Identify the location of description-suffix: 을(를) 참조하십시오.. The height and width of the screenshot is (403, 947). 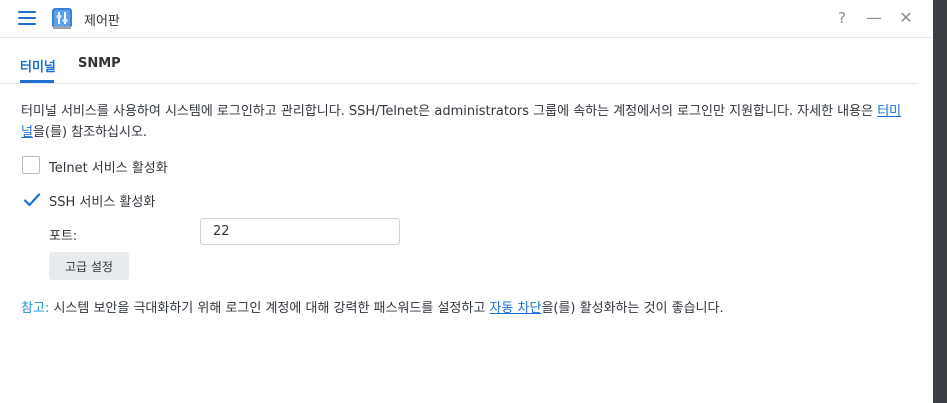
(90, 132).